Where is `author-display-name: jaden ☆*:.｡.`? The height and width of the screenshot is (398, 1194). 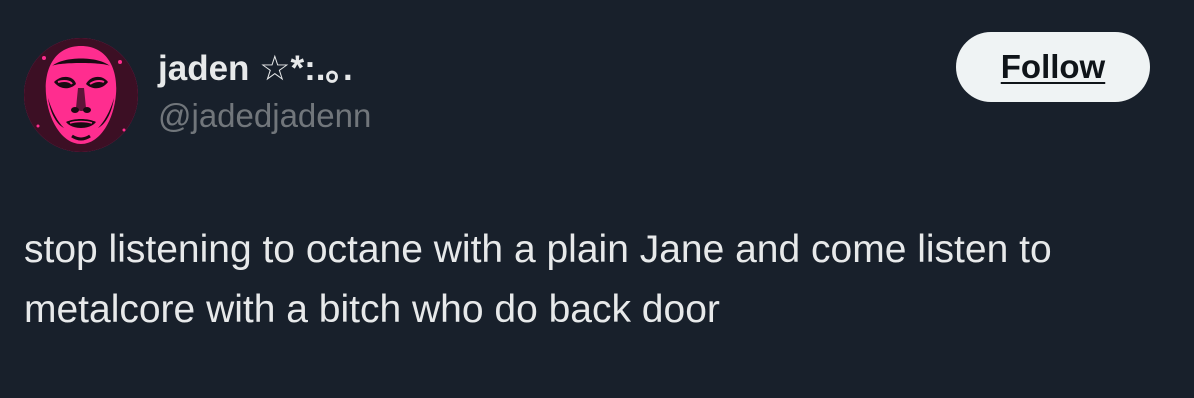
author-display-name: jaden ☆*:.｡. is located at coordinates (255, 69).